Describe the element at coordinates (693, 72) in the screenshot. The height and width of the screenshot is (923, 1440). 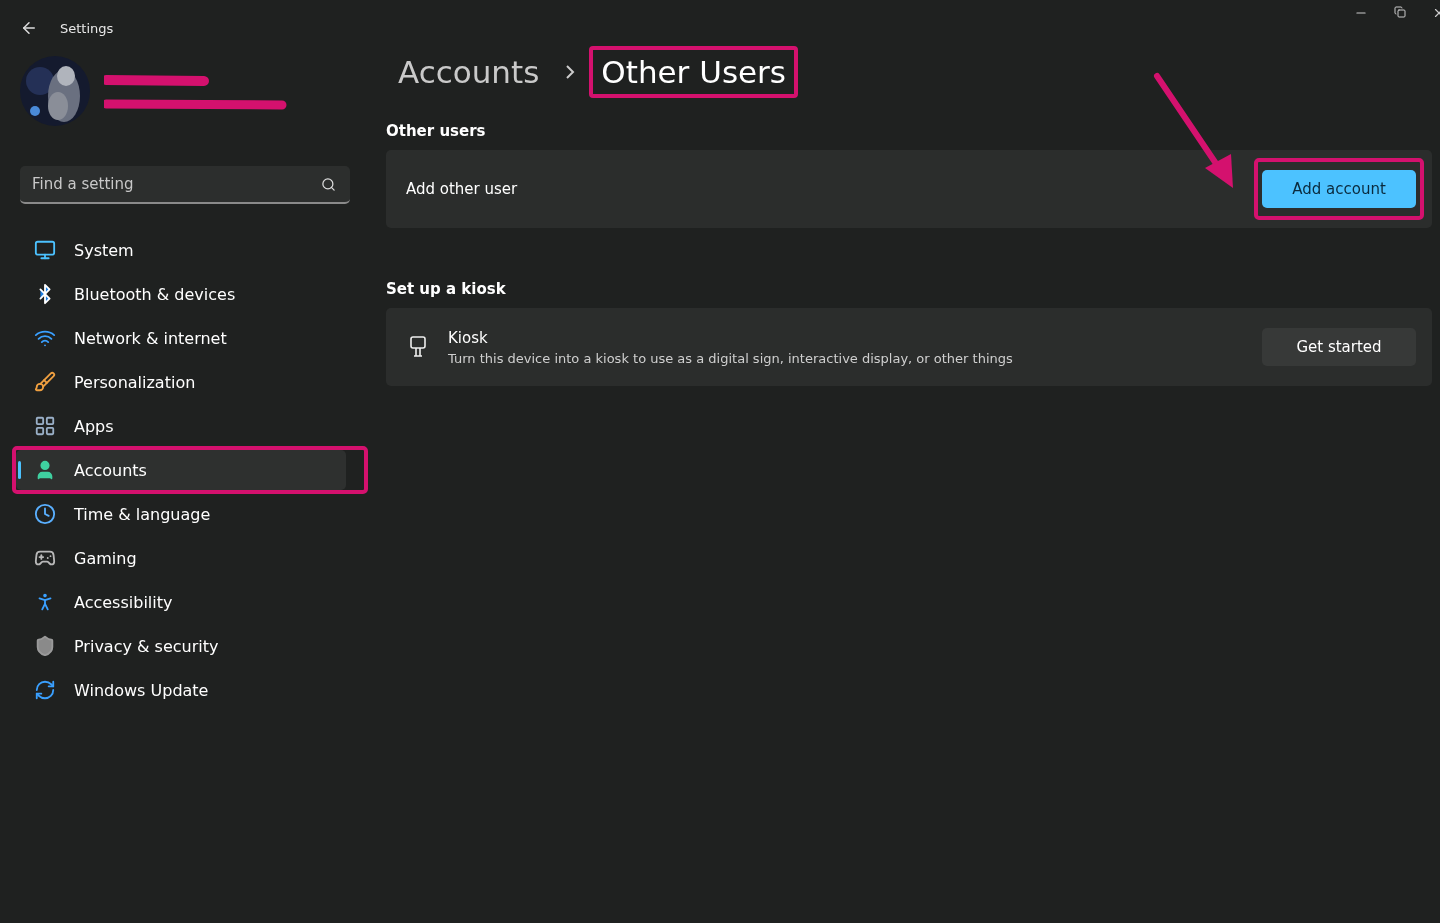
I see `breadcrumb-item: Other Users` at that location.